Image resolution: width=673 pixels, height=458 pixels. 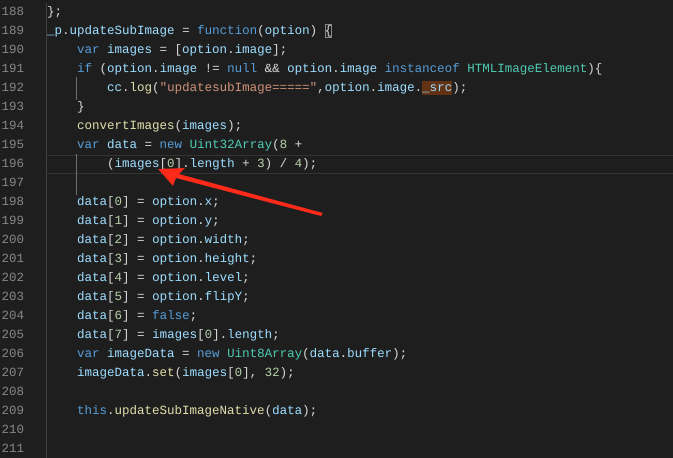 I want to click on line-number: 205, so click(x=12, y=335).